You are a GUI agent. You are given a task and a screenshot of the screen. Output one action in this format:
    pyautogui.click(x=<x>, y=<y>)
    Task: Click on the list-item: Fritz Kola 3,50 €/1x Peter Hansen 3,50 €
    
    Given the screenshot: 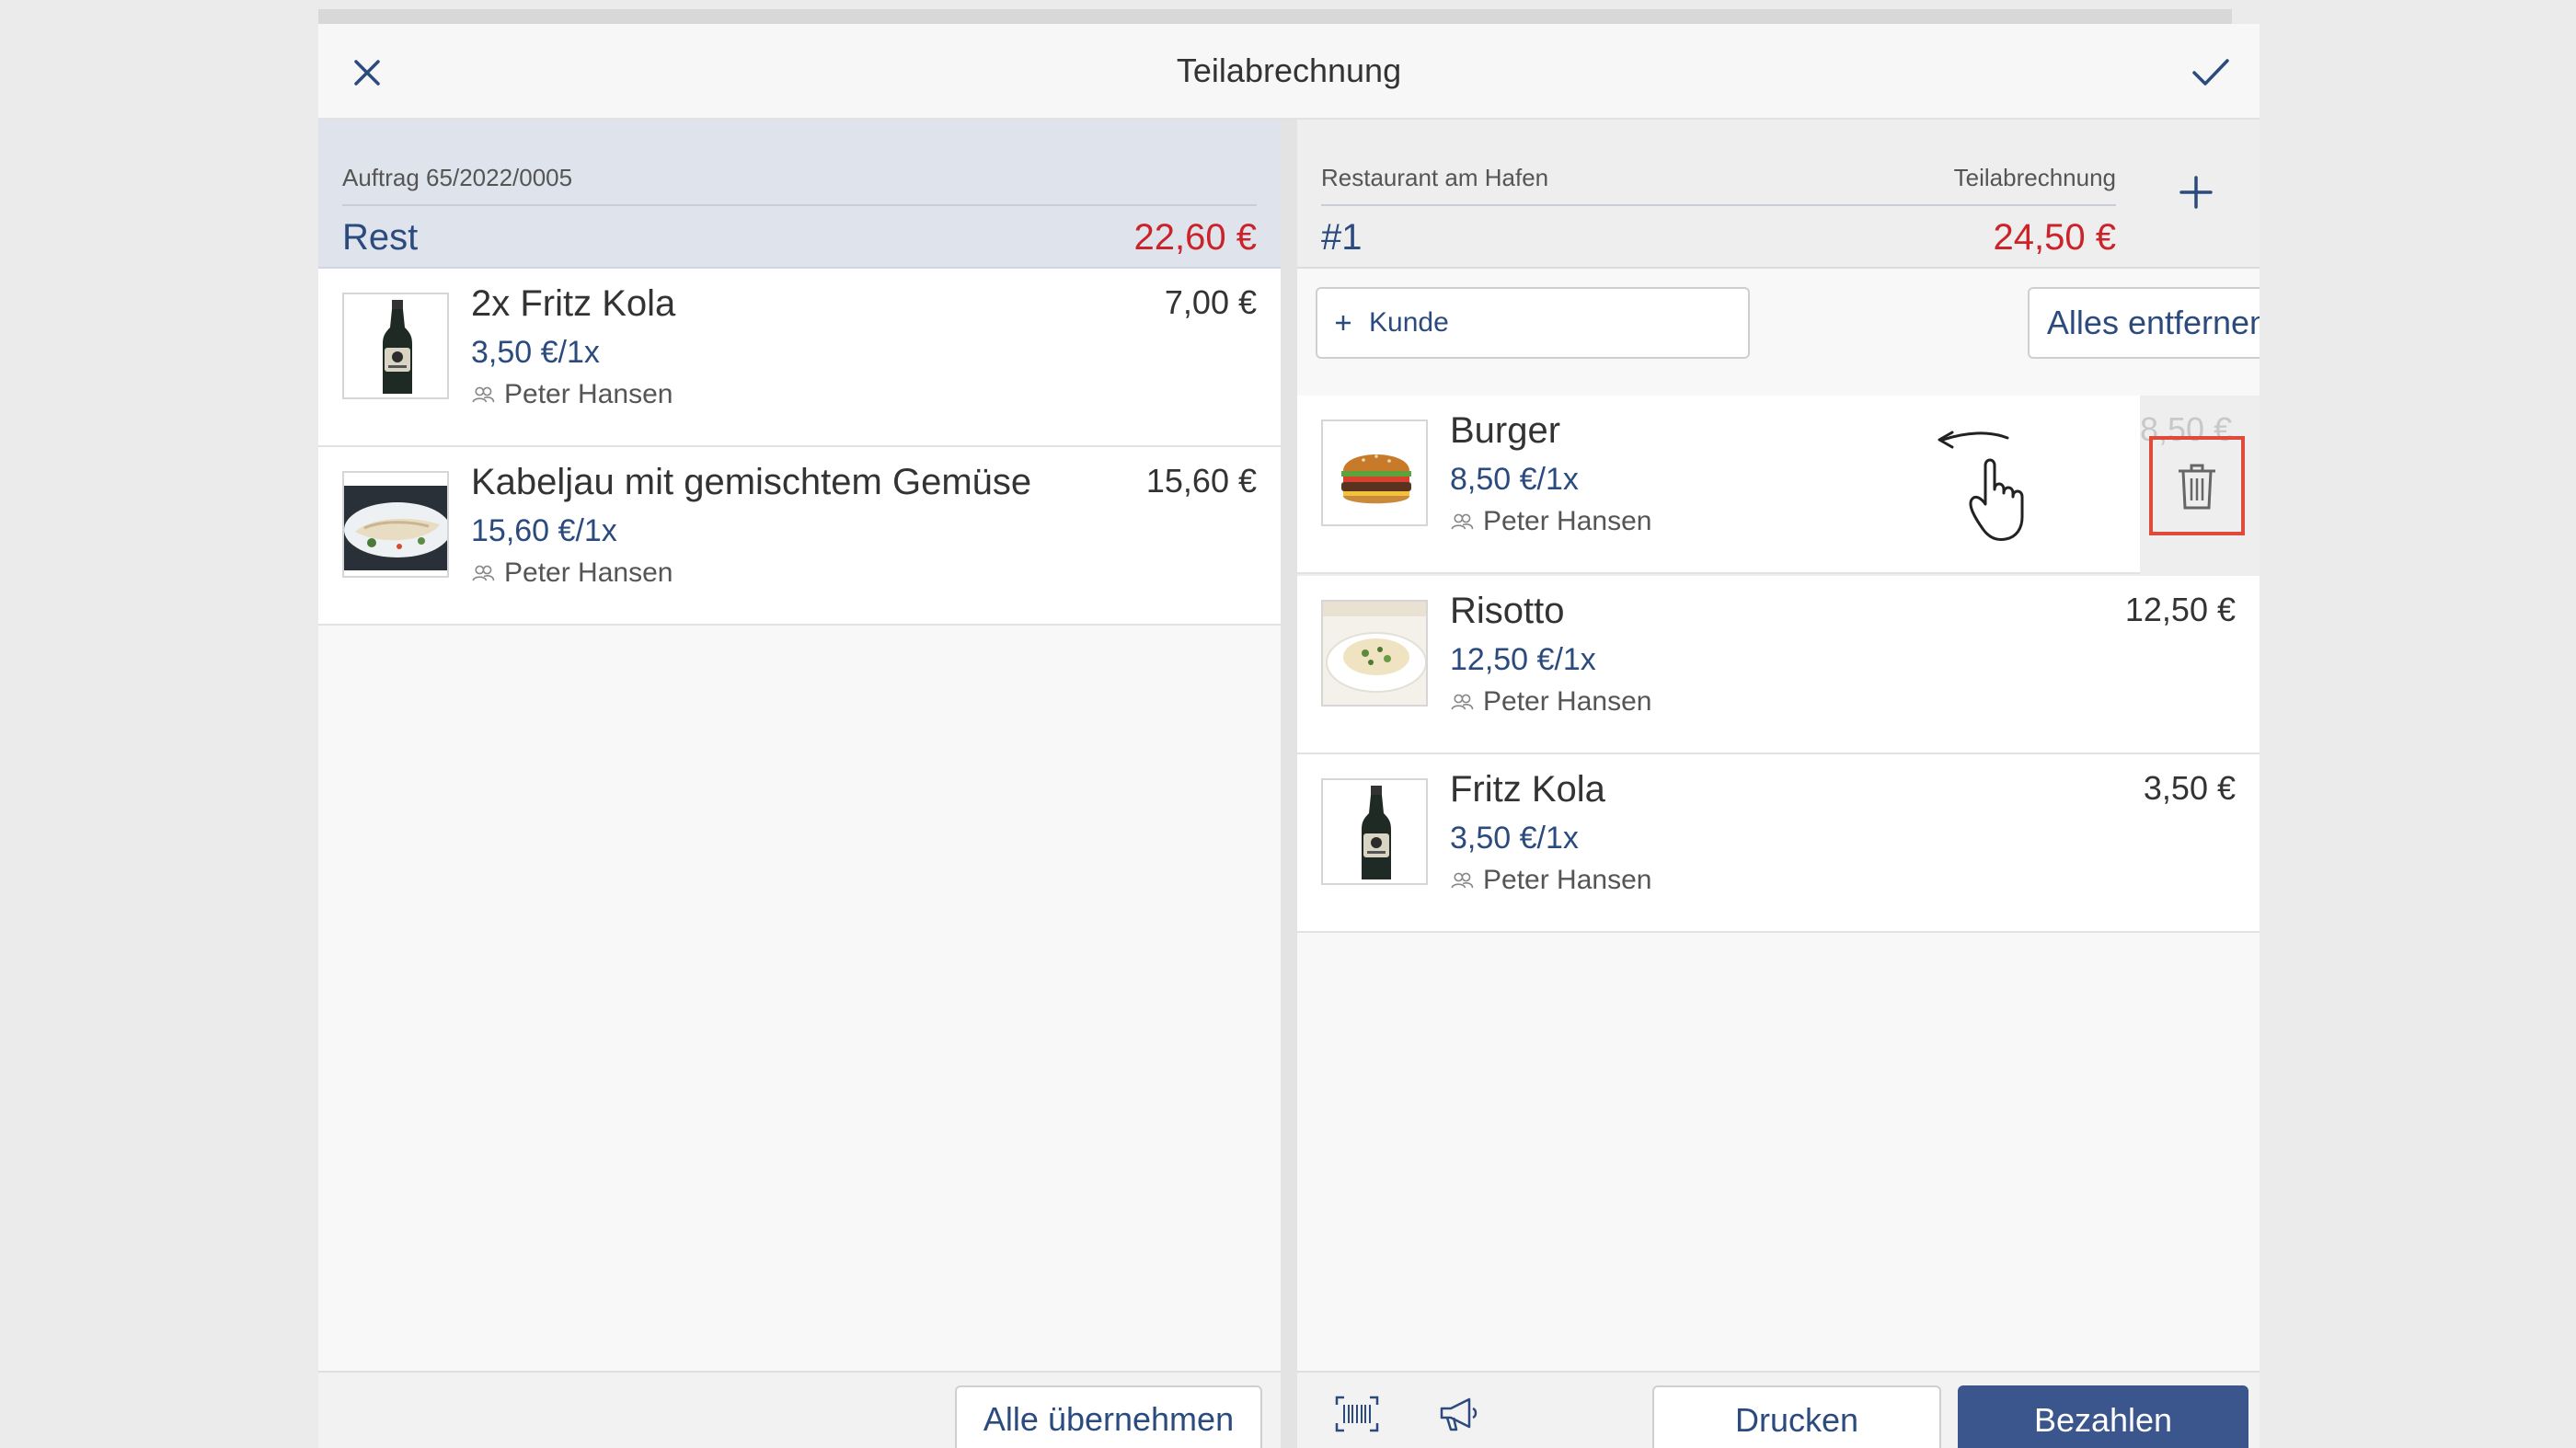 What is the action you would take?
    pyautogui.click(x=1778, y=843)
    